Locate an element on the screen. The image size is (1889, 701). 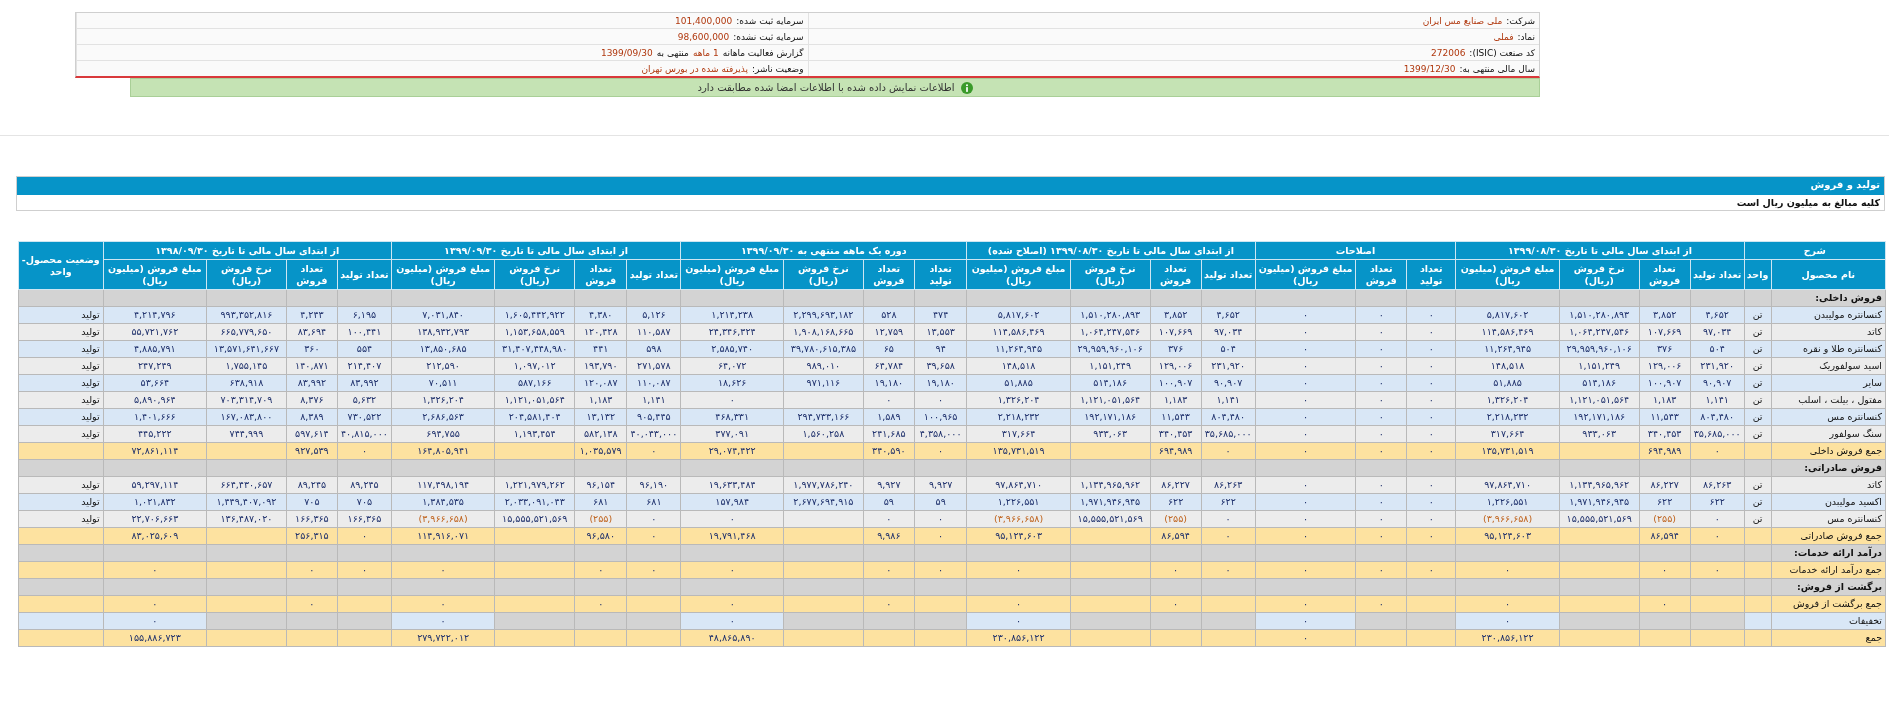
field-value: ملی صنایع مس ایران is located at coordinates (1462, 20).